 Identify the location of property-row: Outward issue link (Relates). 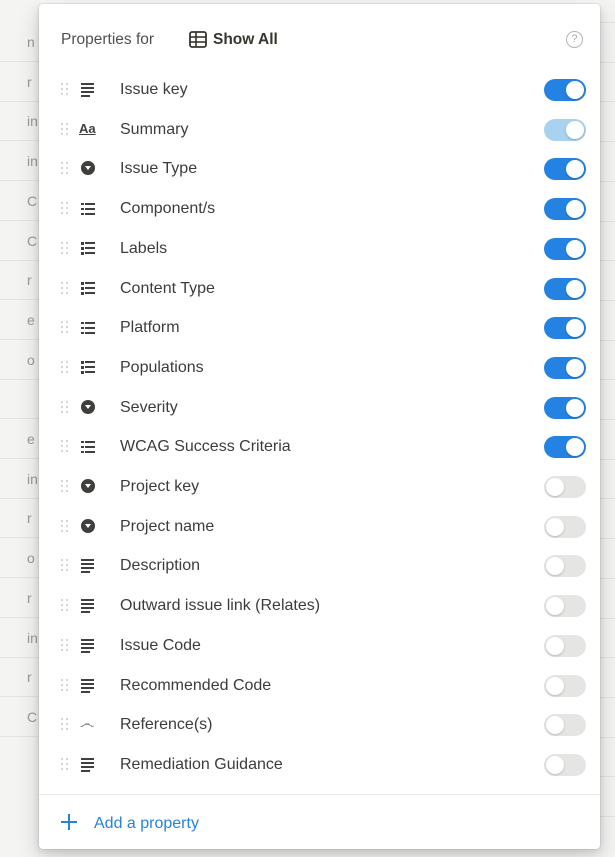
(319, 605).